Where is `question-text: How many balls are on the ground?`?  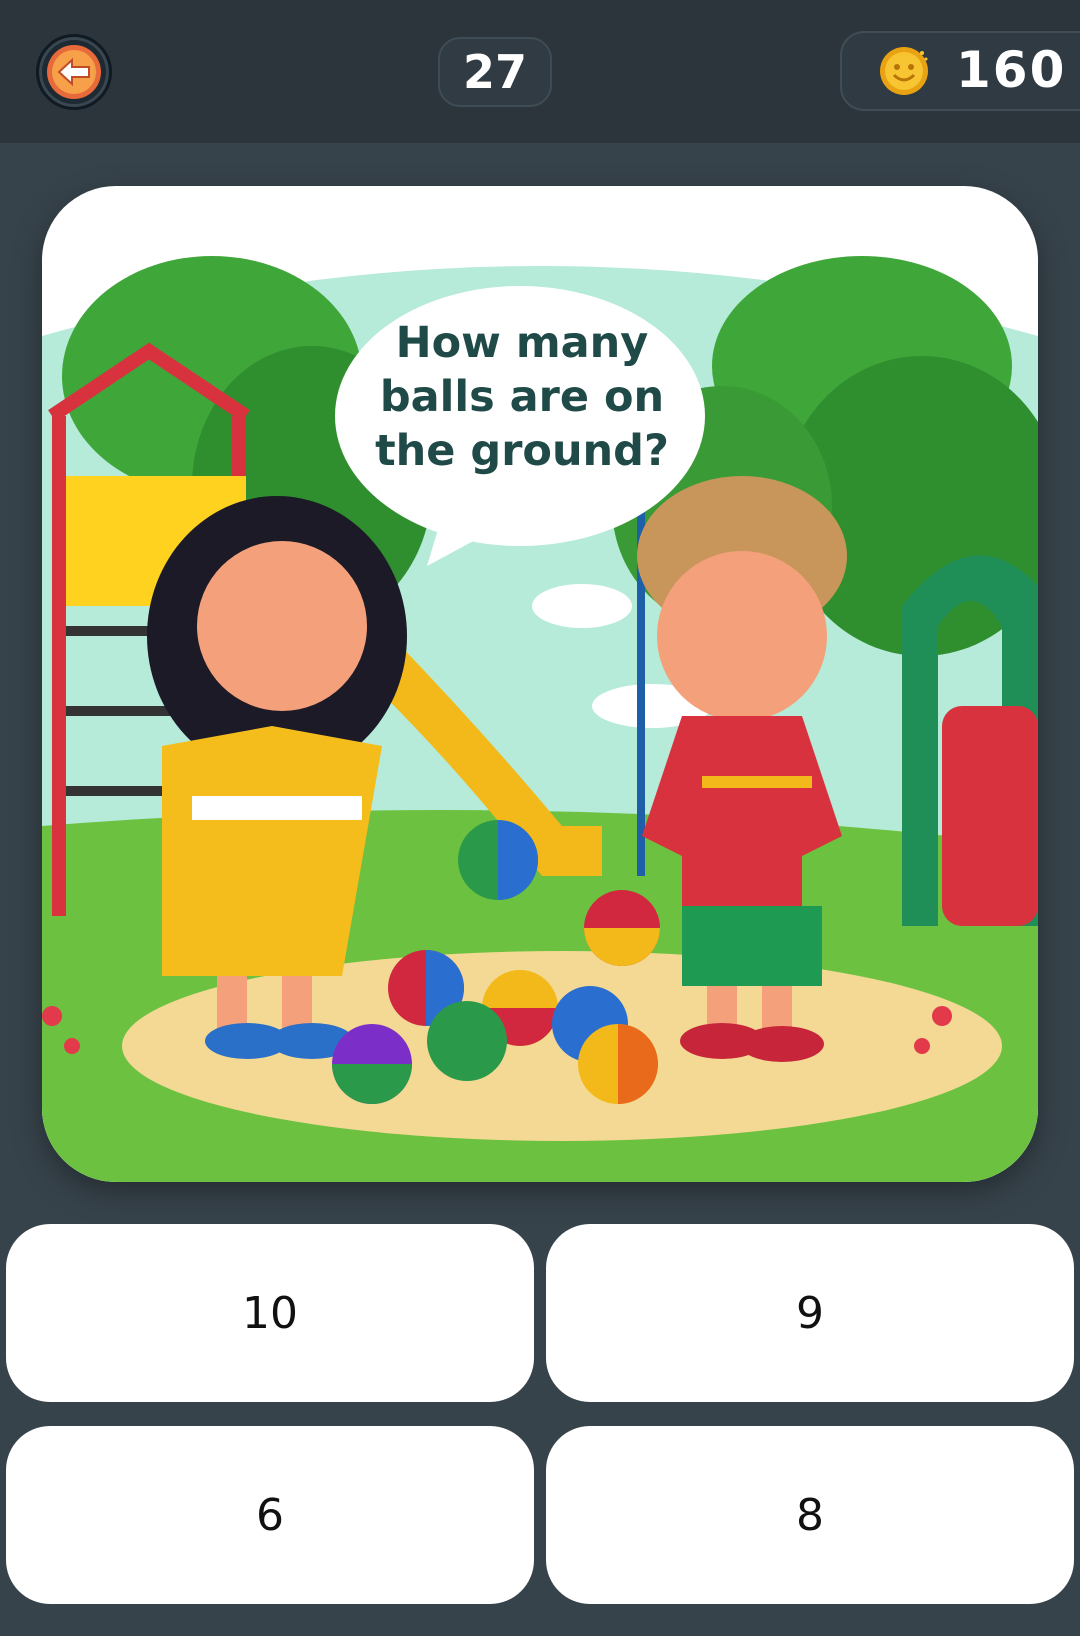
question-text: How many balls are on the ground? is located at coordinates (522, 397).